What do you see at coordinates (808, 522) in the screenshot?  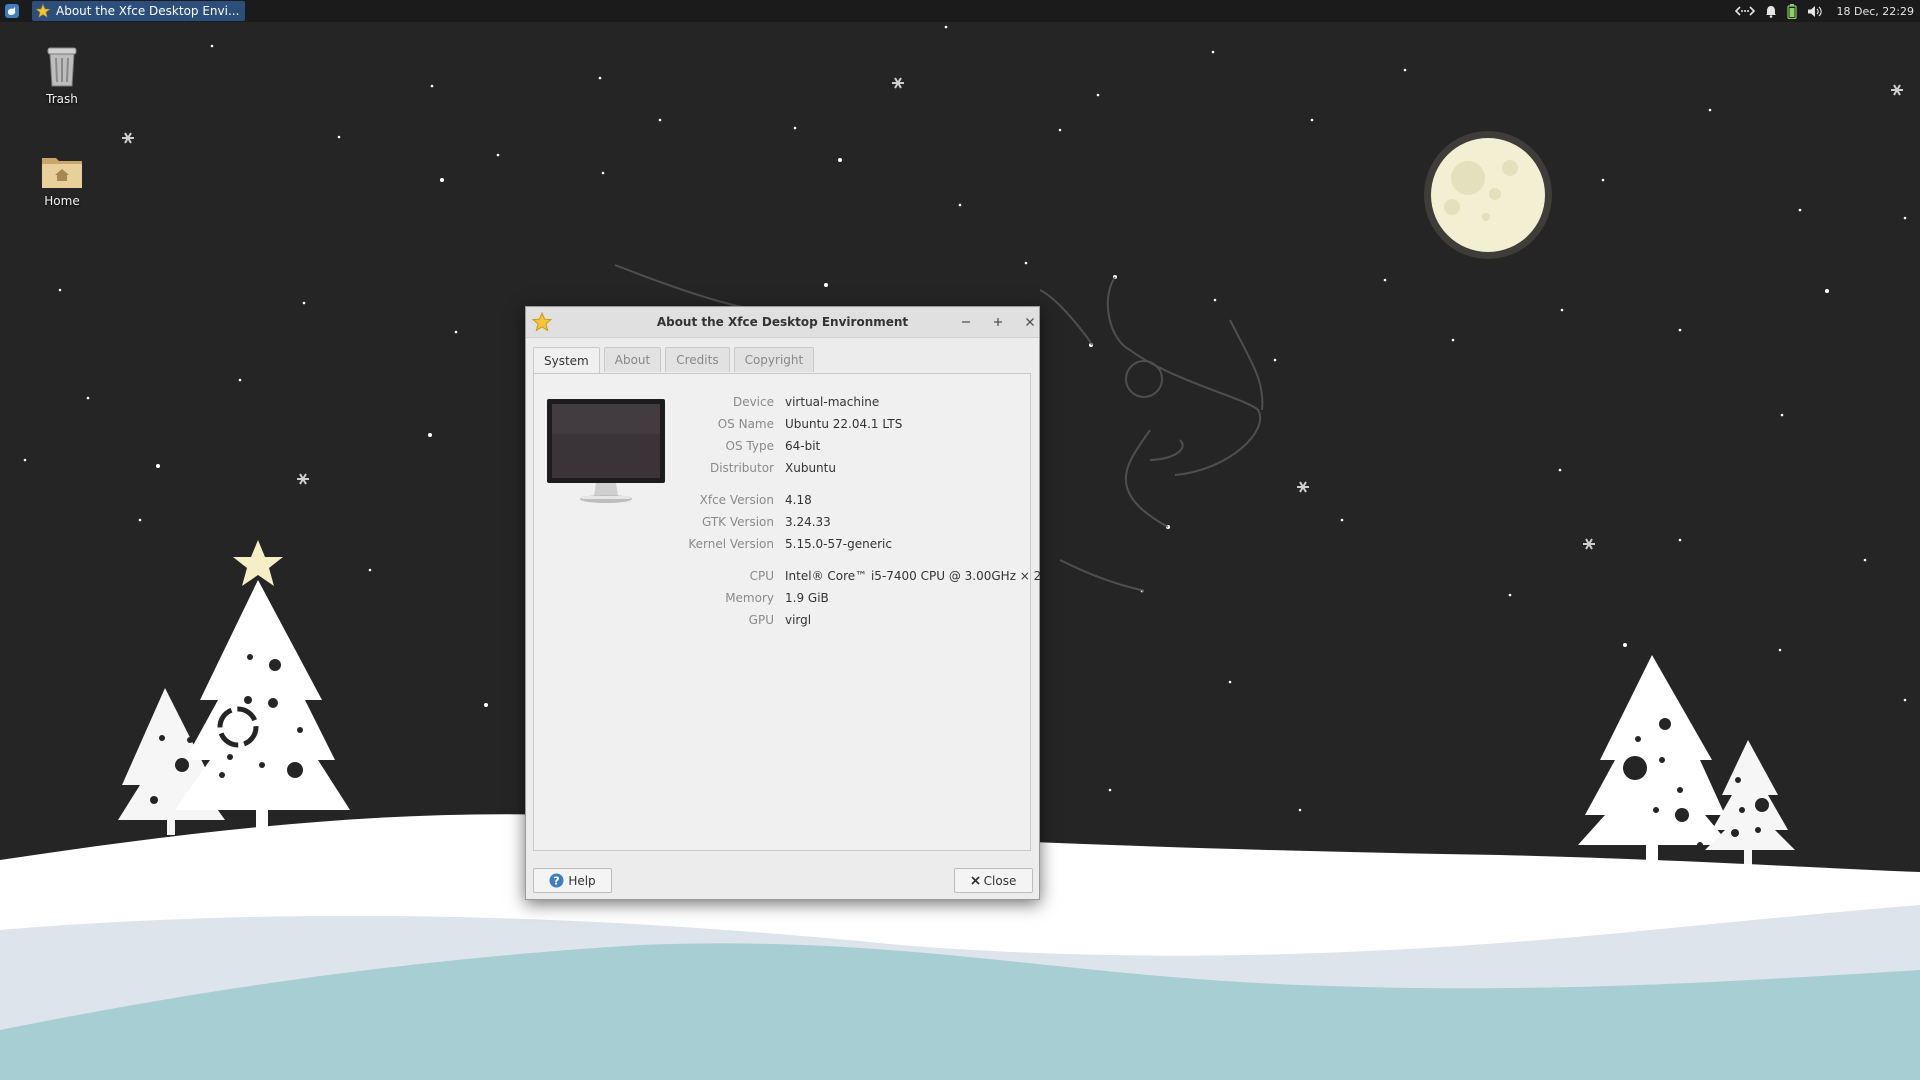 I see `info-value: 3.24.33` at bounding box center [808, 522].